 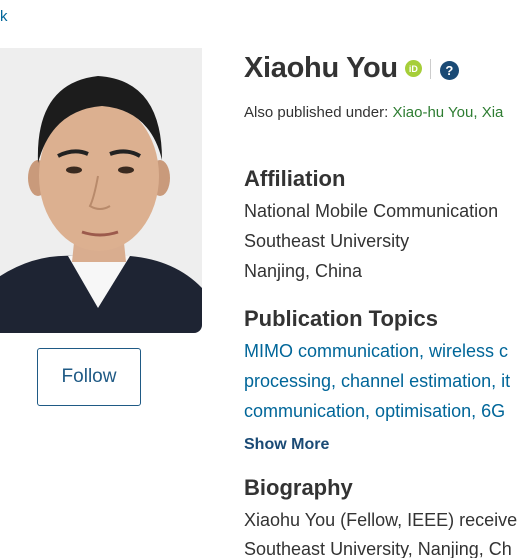 I want to click on topic-links-line: communication, optimisation, 6G, so click(x=374, y=411).